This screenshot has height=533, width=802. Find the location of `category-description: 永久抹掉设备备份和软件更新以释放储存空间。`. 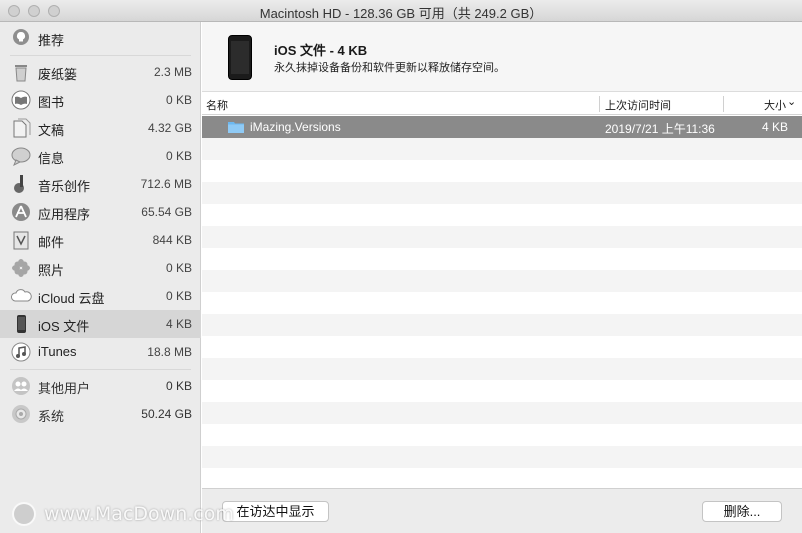

category-description: 永久抹掉设备备份和软件更新以释放储存空间。 is located at coordinates (389, 68).